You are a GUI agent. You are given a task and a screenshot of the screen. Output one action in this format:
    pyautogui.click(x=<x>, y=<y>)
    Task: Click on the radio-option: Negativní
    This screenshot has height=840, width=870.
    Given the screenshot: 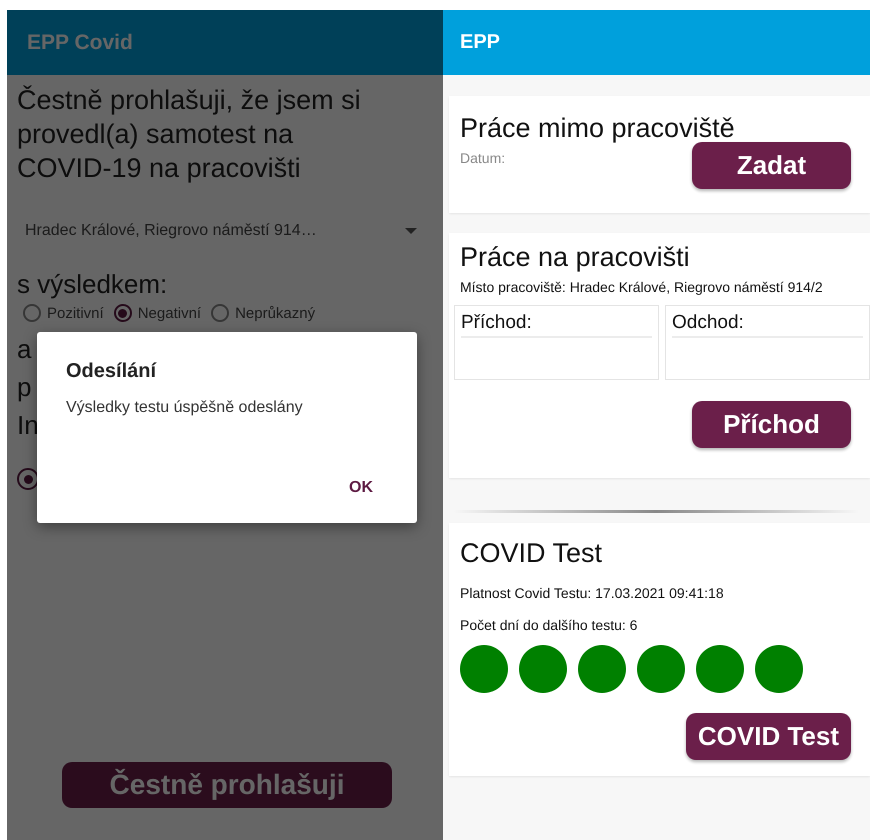 What is the action you would take?
    pyautogui.click(x=158, y=313)
    